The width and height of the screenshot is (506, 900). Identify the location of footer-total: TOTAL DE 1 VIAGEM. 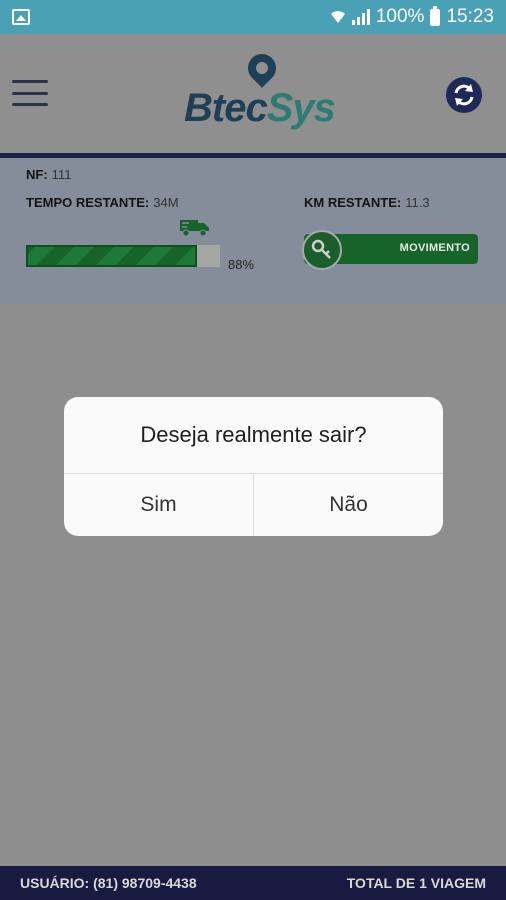
(416, 883).